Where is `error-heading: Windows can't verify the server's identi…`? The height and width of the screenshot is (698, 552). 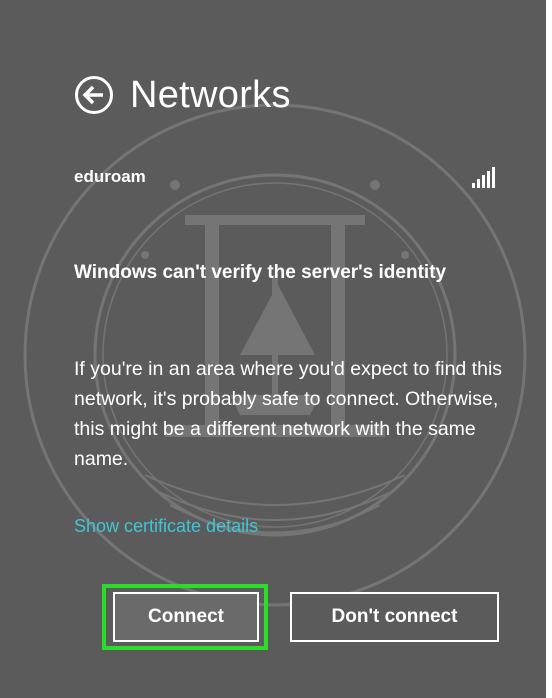 error-heading: Windows can't verify the server's identi… is located at coordinates (260, 272).